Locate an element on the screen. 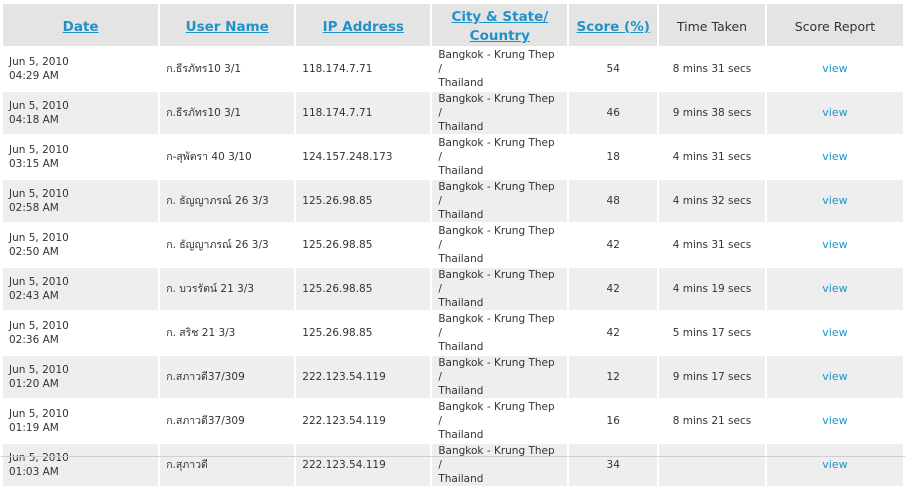  score-cell: 54 is located at coordinates (613, 69).